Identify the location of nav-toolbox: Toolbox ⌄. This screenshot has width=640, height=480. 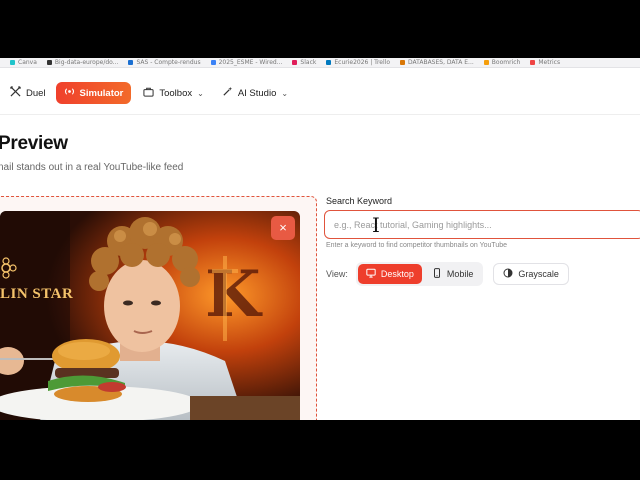
(173, 93).